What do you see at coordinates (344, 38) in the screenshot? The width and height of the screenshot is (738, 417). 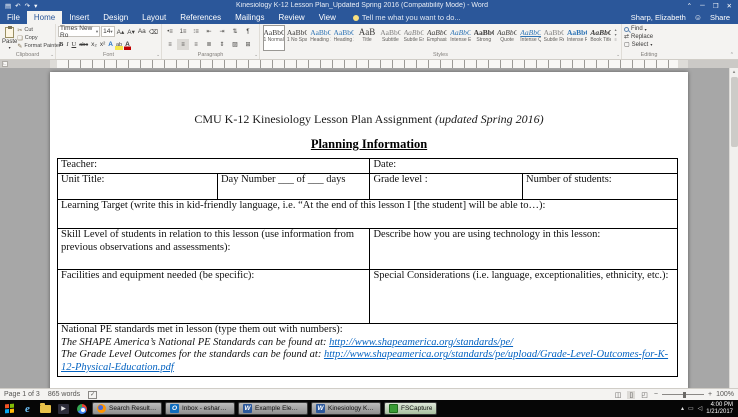 I see `style-heading2: AaBbCcI Heading 2` at bounding box center [344, 38].